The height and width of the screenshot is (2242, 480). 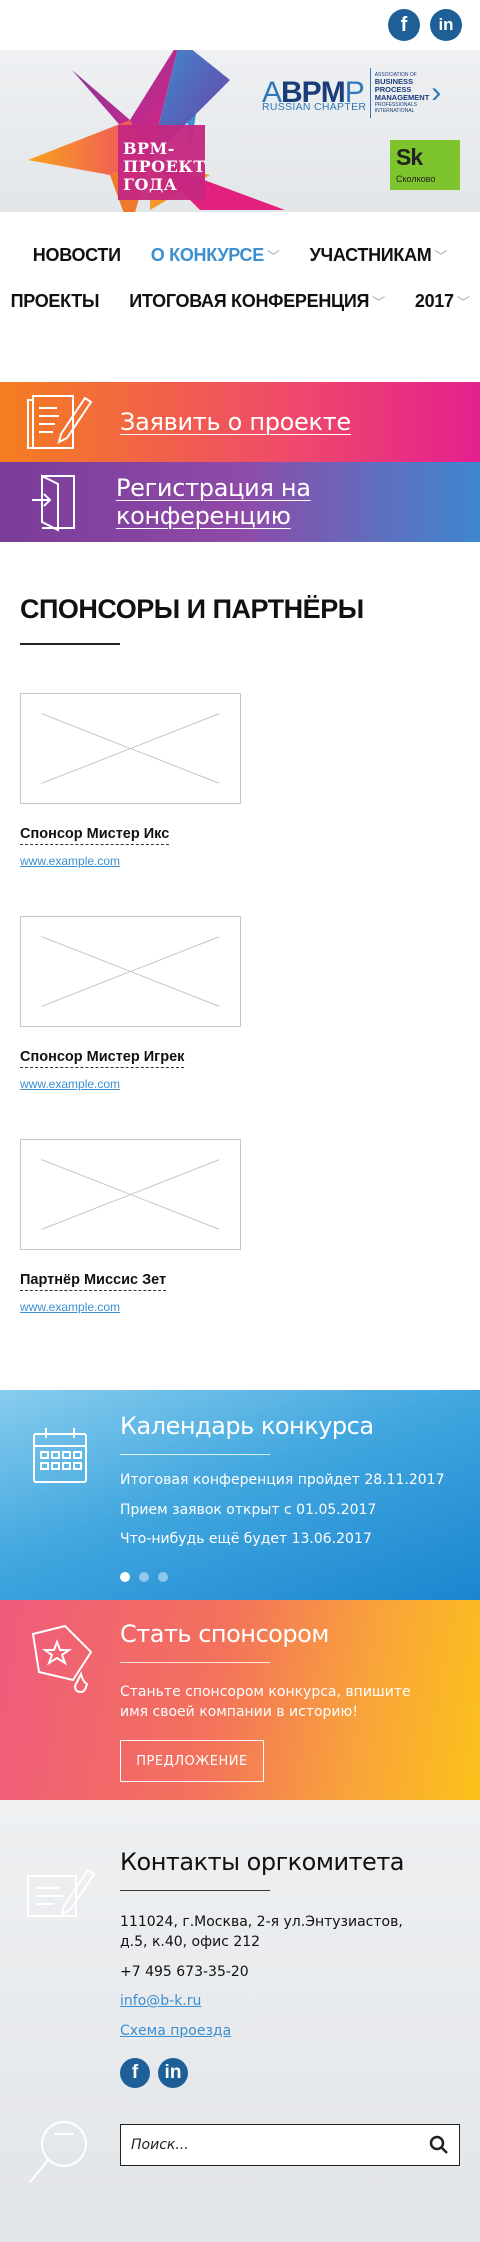 What do you see at coordinates (379, 255) in the screenshot?
I see `nav-item-participants: УЧАСТНИКАМ ﹀` at bounding box center [379, 255].